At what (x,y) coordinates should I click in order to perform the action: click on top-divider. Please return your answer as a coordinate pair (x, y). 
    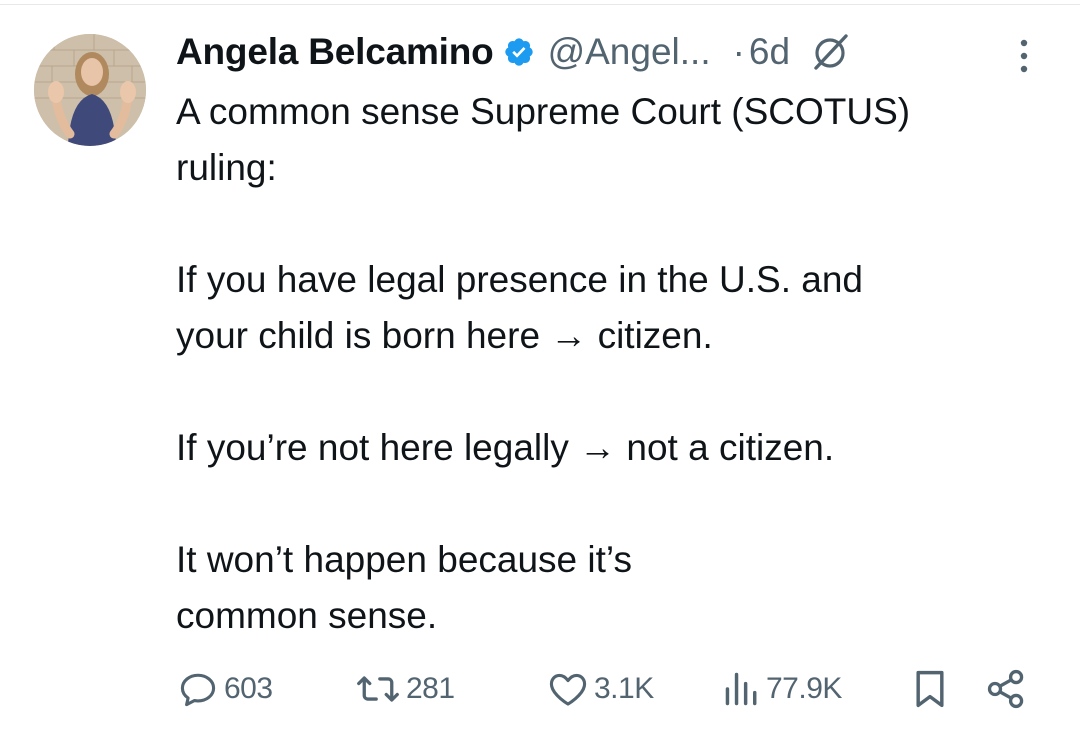
    Looking at the image, I should click on (540, 4).